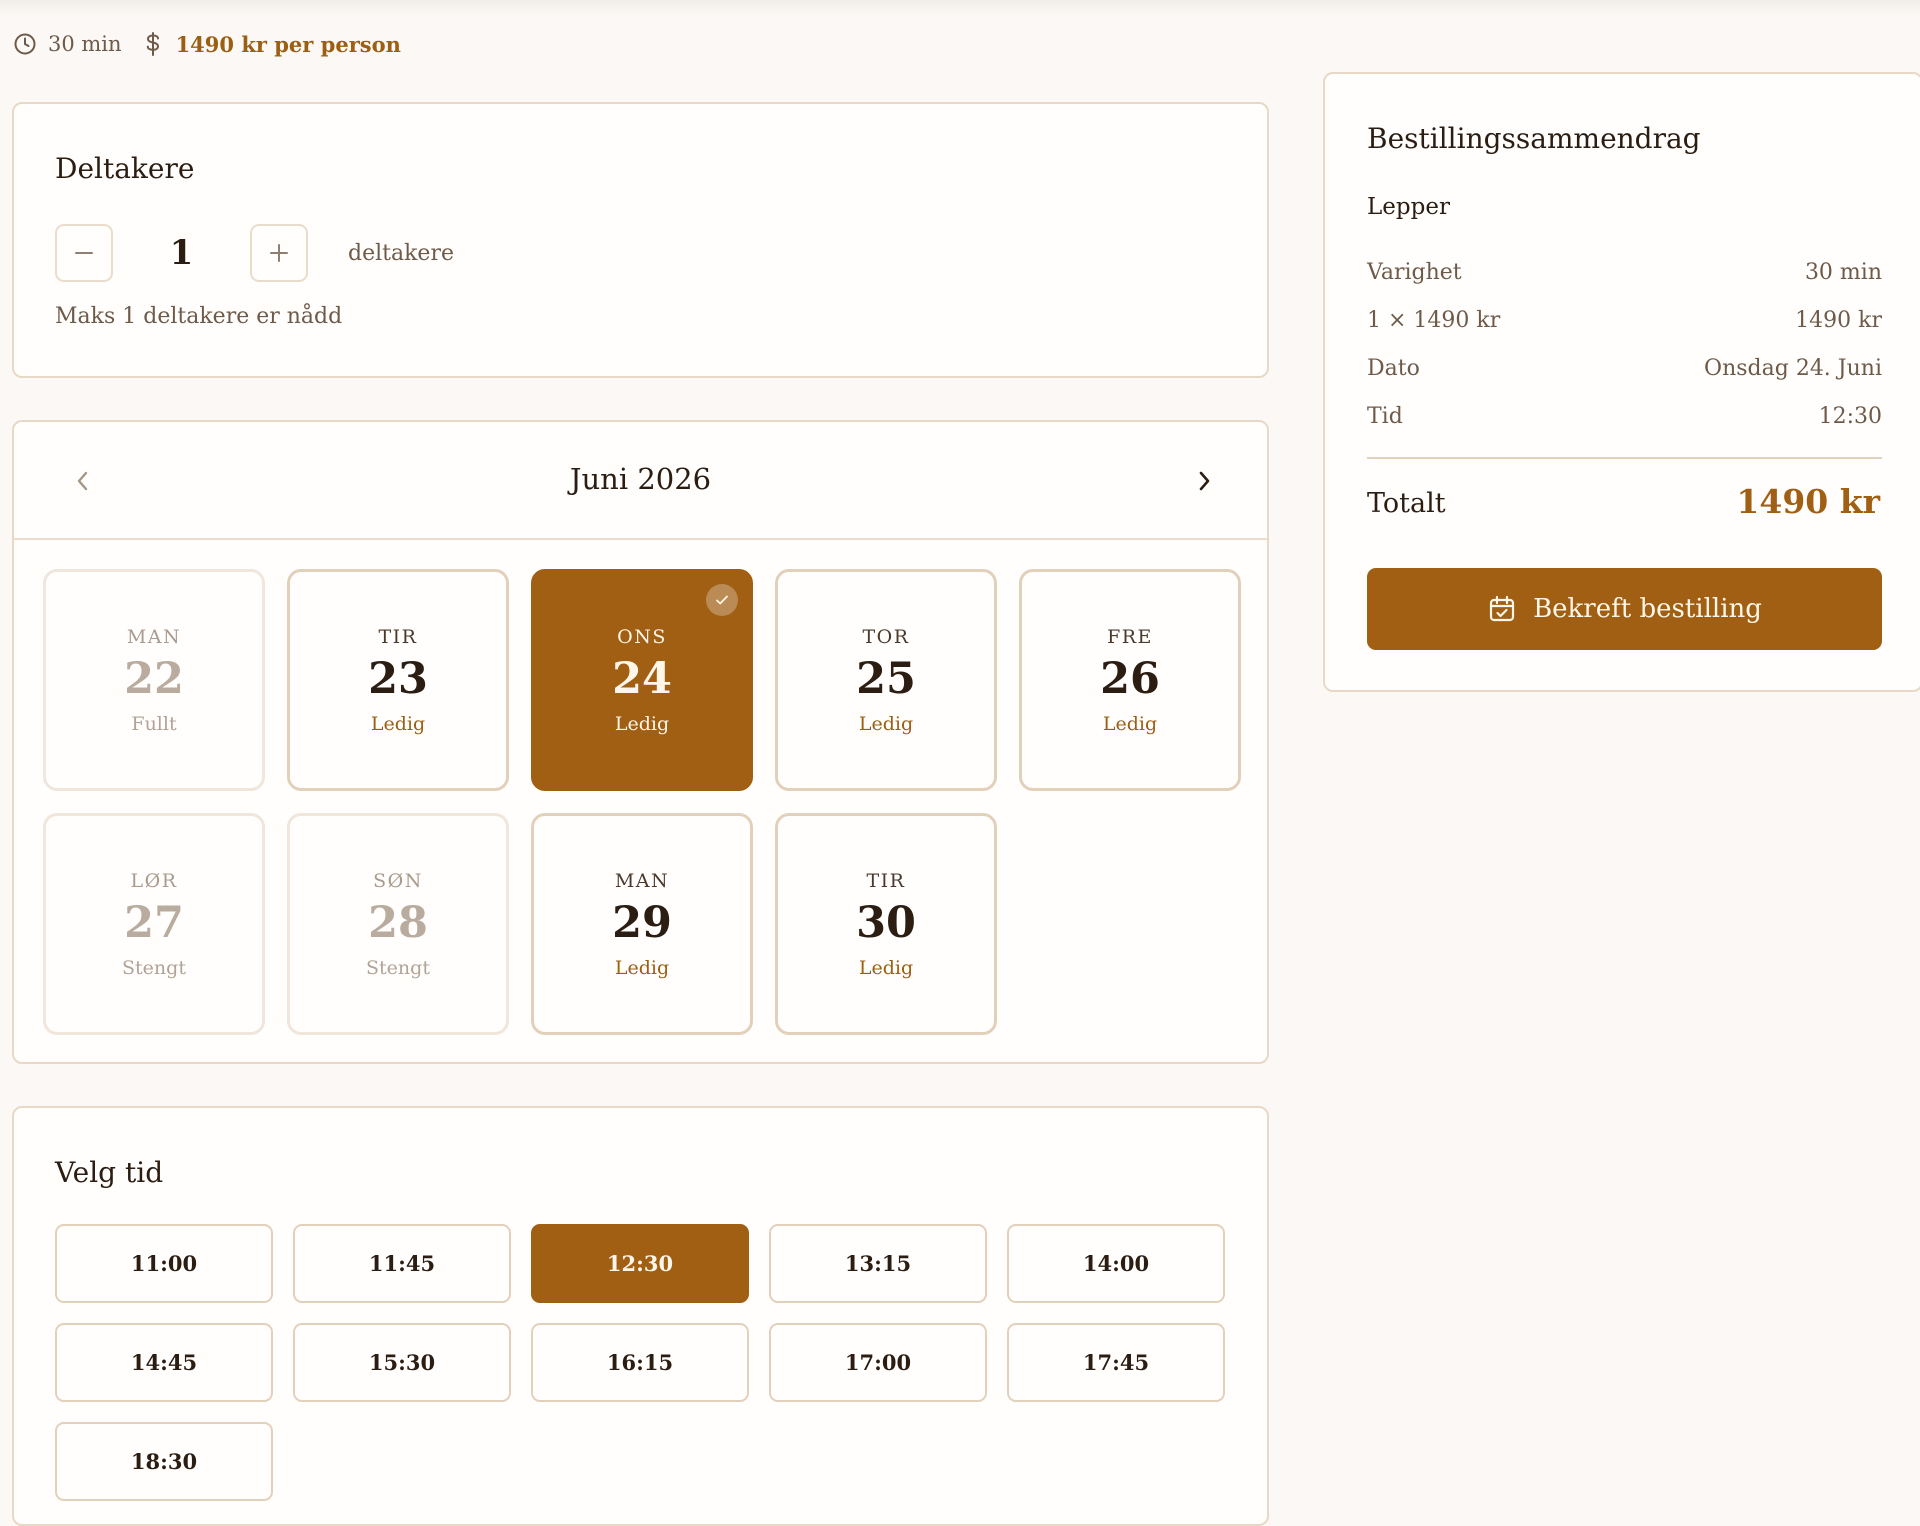 The height and width of the screenshot is (1526, 1920). I want to click on increment-button, so click(279, 253).